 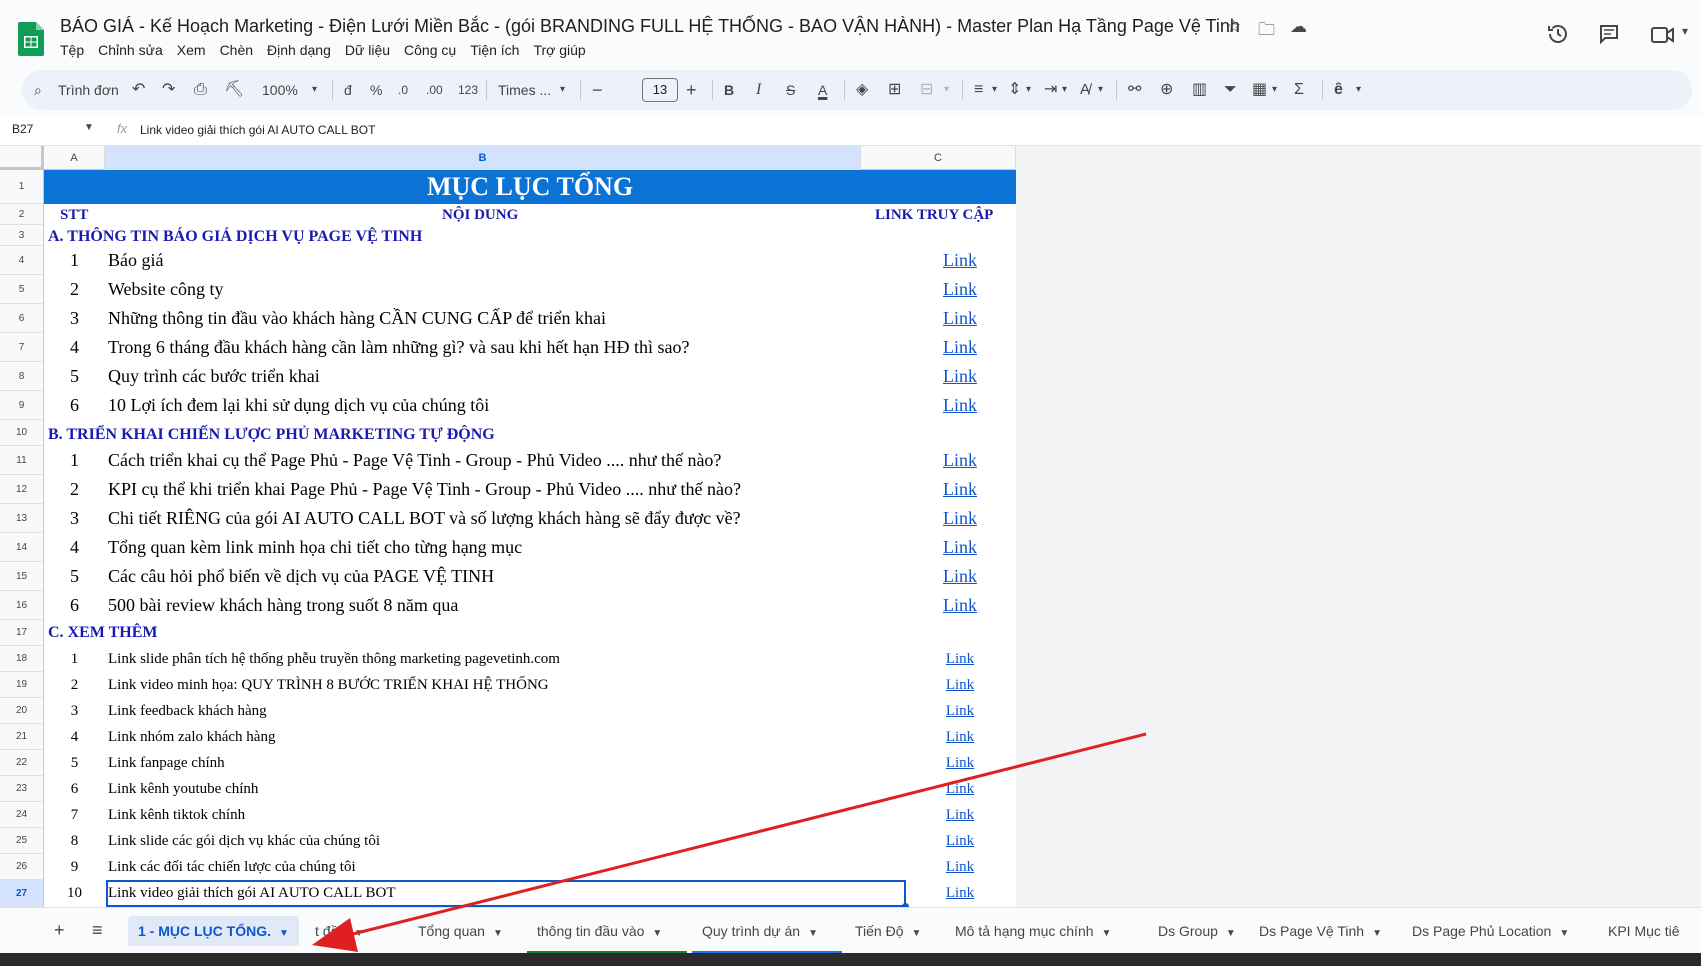 I want to click on comments-icon, so click(x=1609, y=34).